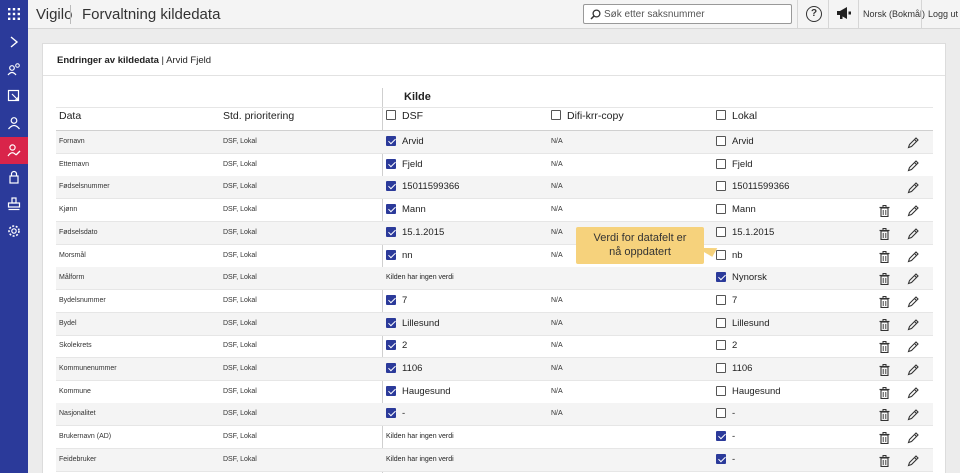 This screenshot has width=960, height=473. What do you see at coordinates (14, 69) in the screenshot?
I see `sidebar-item-person-search` at bounding box center [14, 69].